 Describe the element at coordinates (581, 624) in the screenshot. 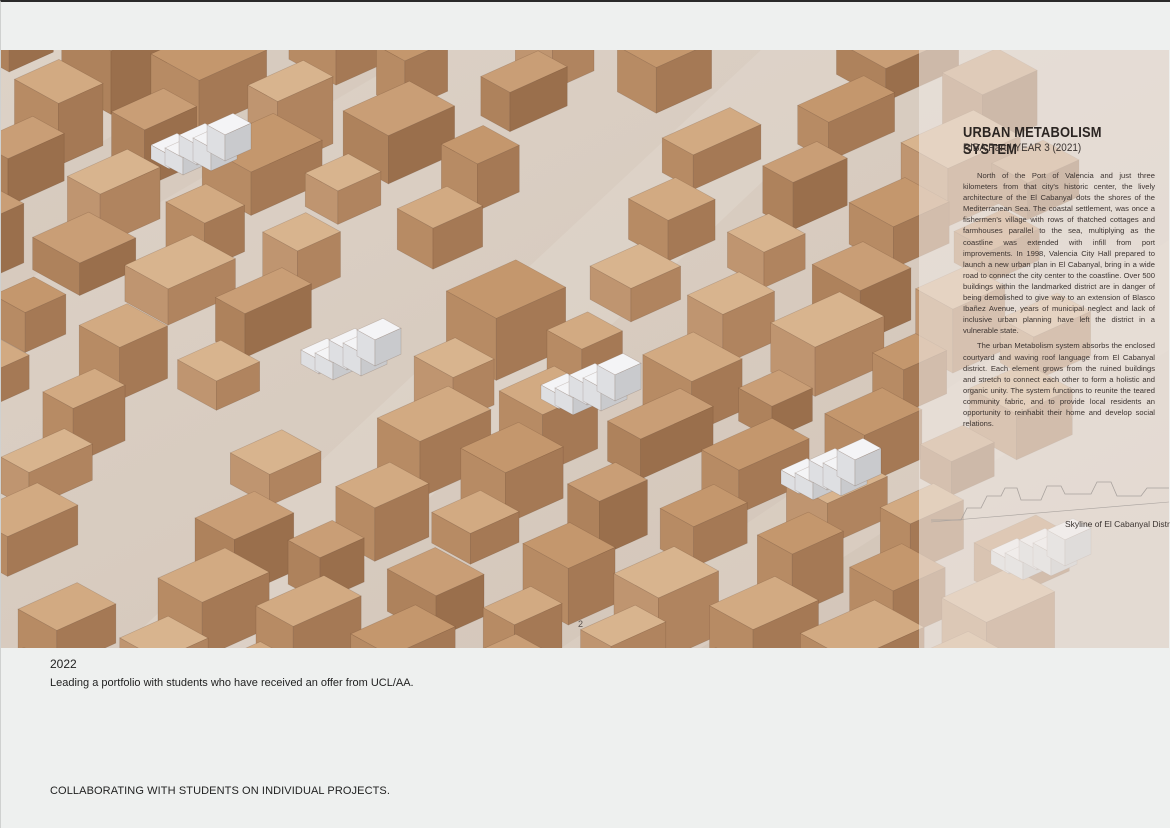

I see `page-number: 2` at that location.